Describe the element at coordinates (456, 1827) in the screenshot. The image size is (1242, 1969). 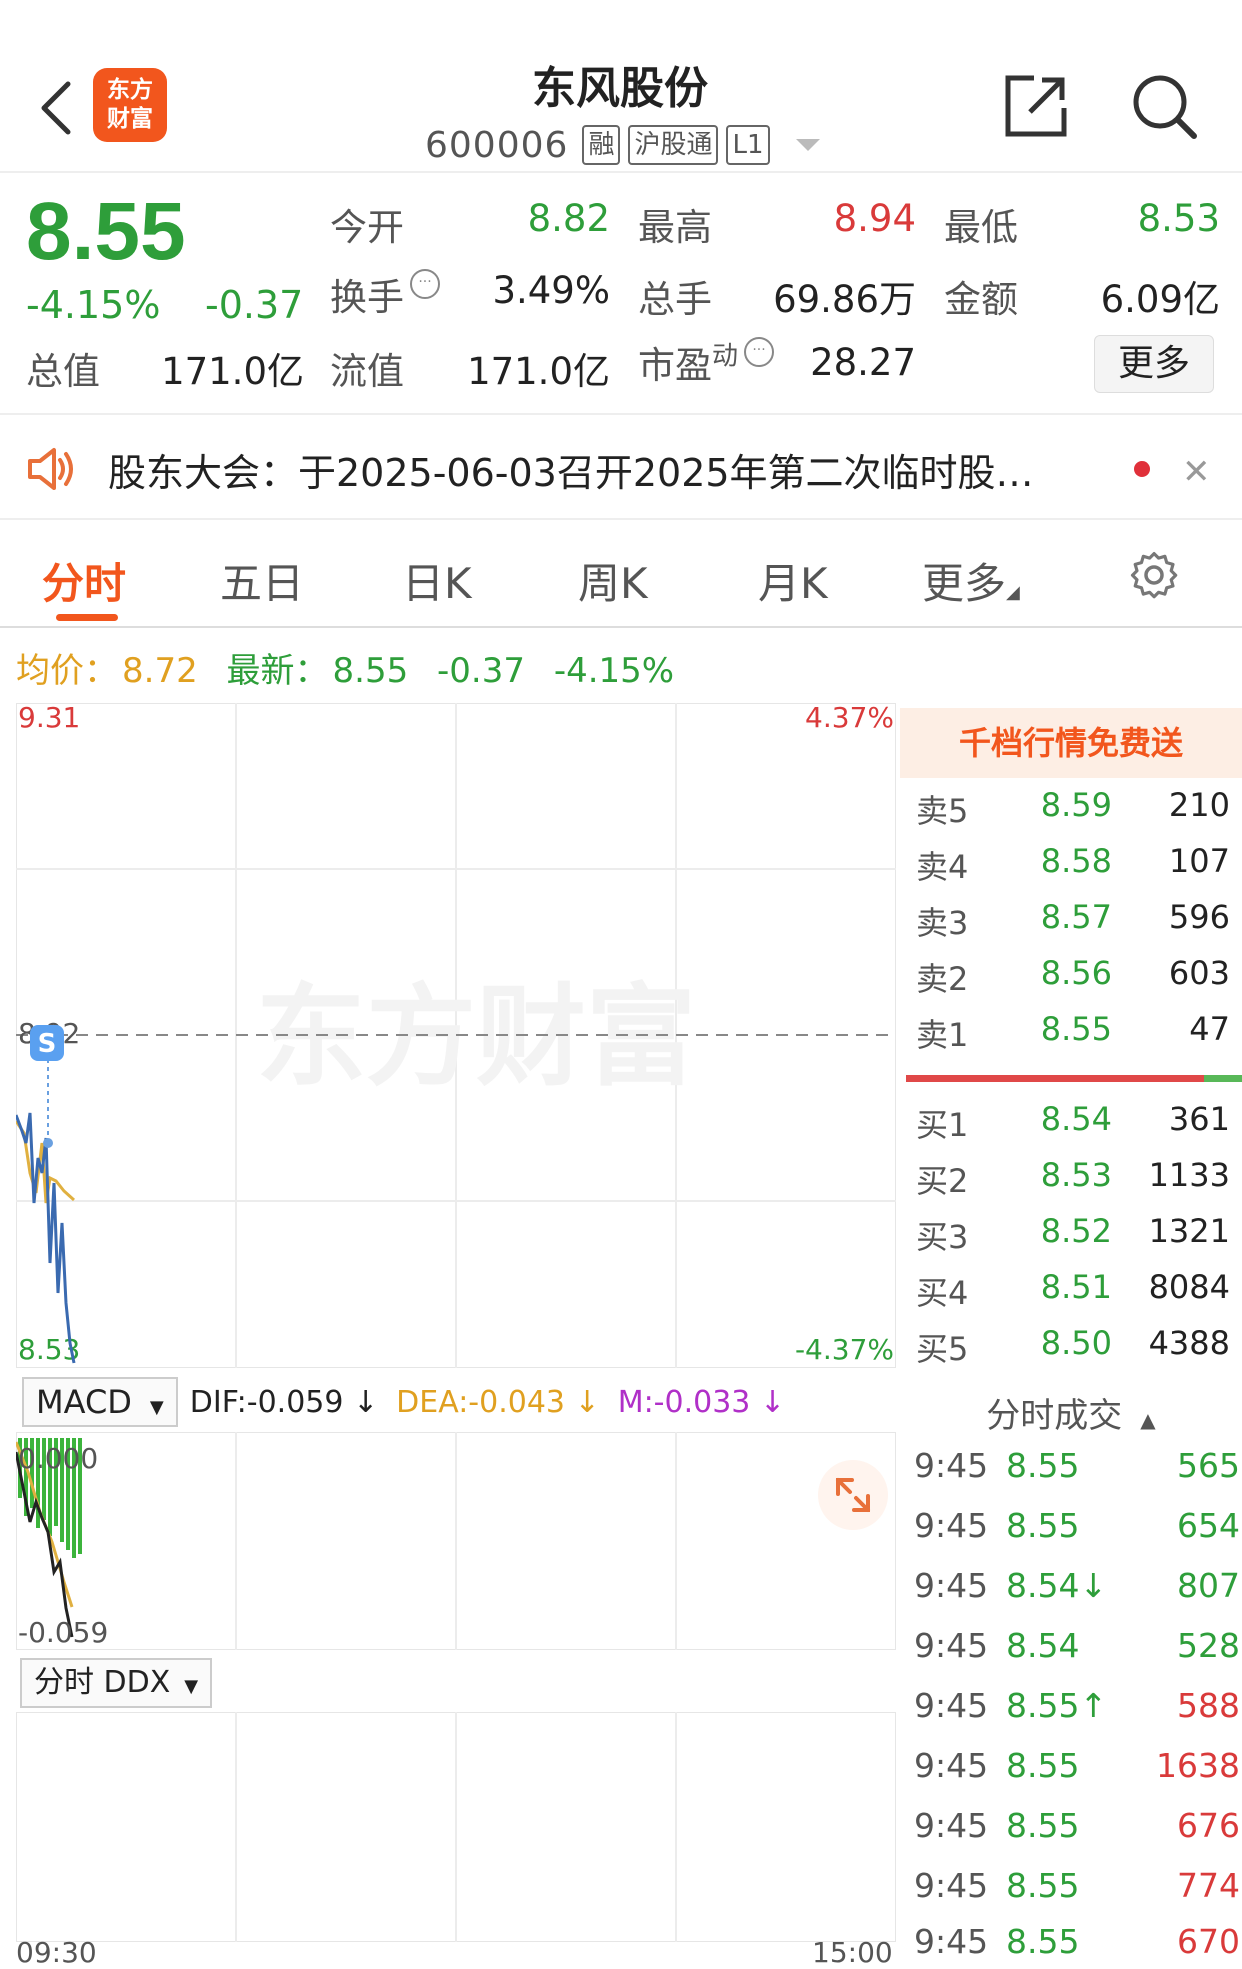
I see `ddx-chart` at that location.